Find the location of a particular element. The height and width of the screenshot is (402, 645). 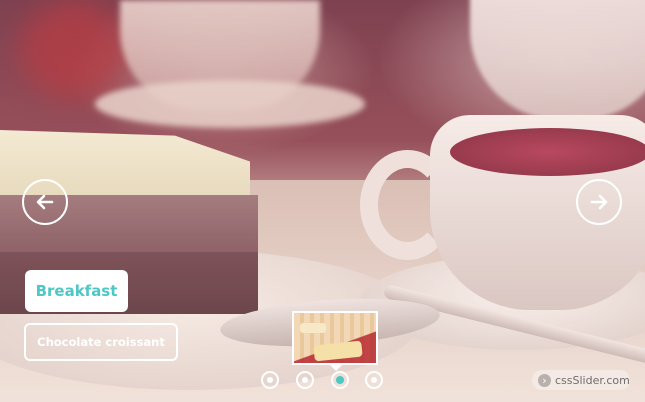

watermark-text: cssSlider.com is located at coordinates (592, 380).